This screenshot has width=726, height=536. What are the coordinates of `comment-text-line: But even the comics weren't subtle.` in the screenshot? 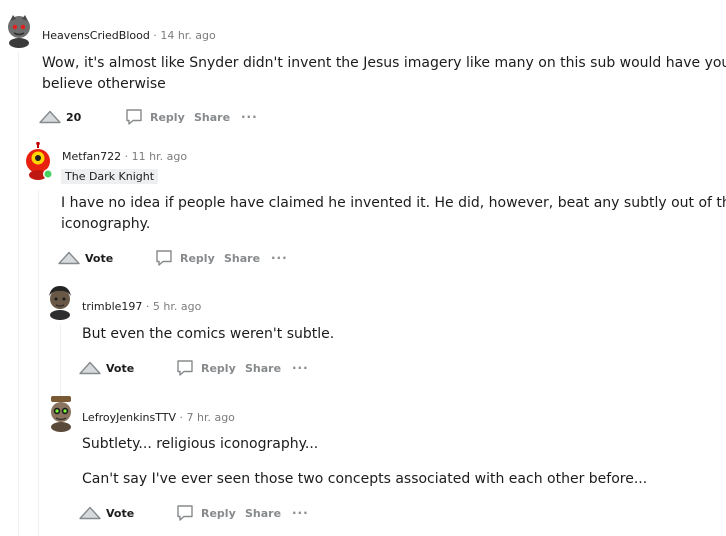 It's located at (208, 334).